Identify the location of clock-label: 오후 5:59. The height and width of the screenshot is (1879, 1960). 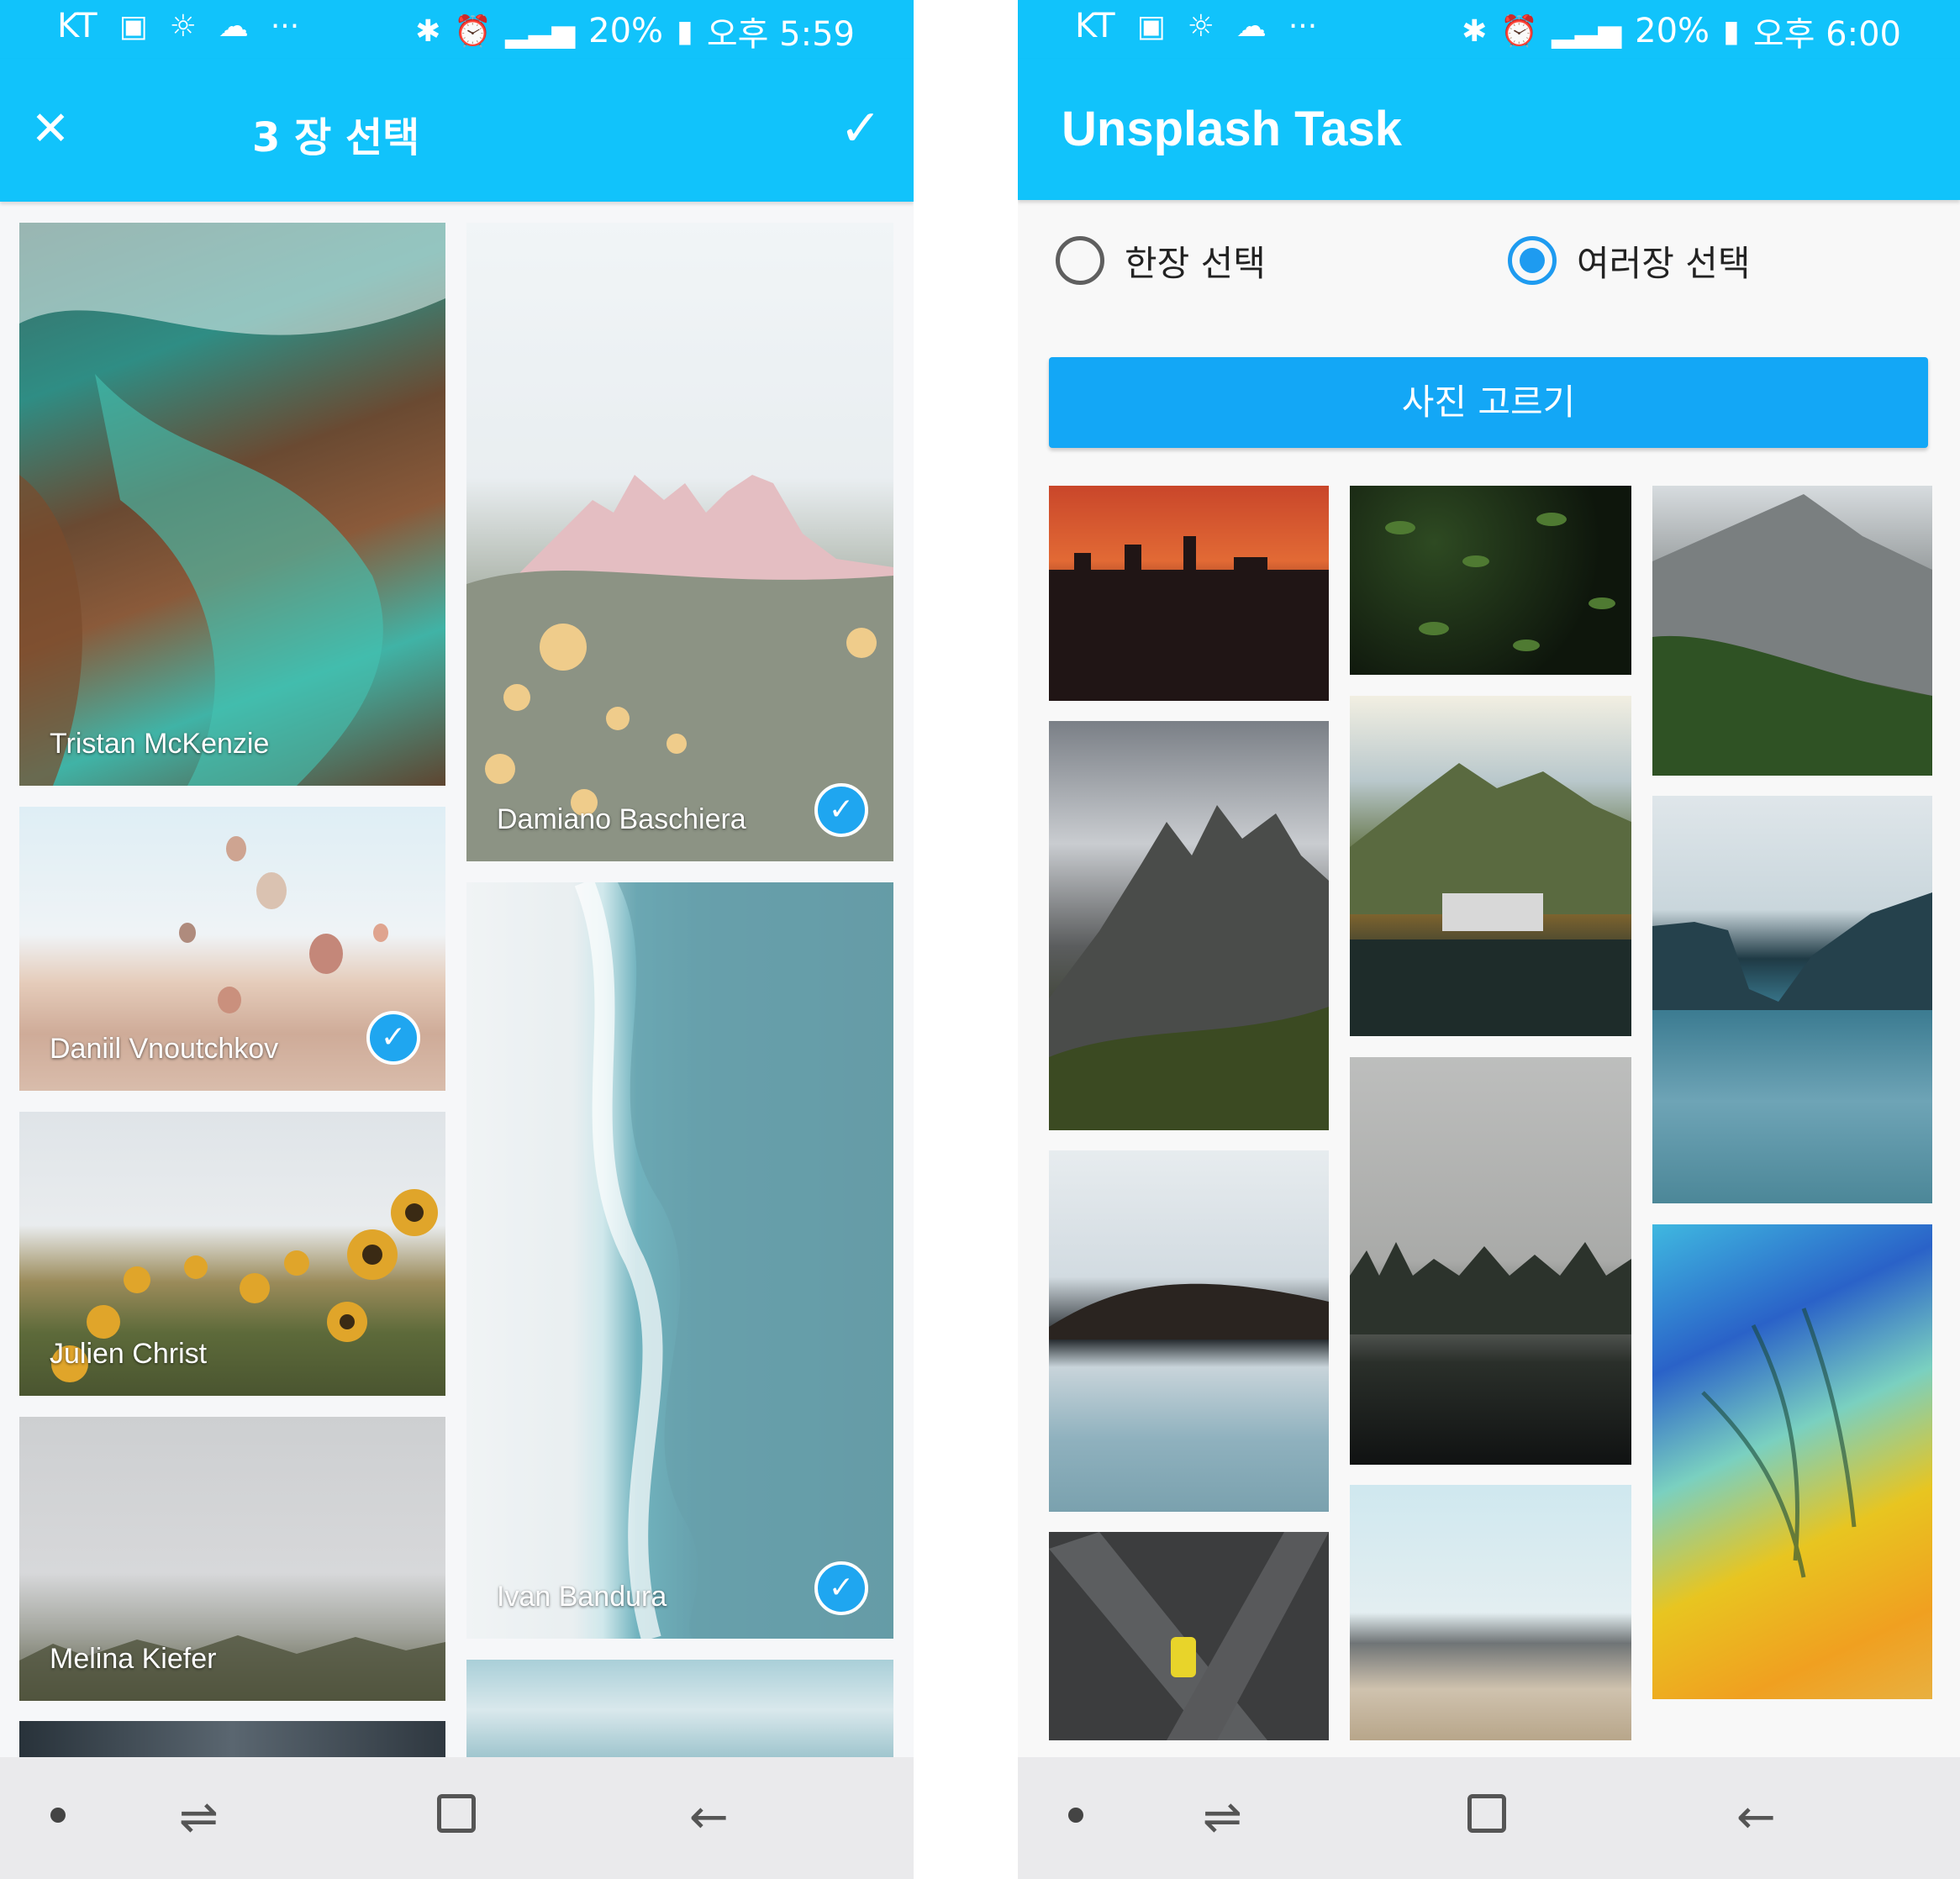
(780, 34).